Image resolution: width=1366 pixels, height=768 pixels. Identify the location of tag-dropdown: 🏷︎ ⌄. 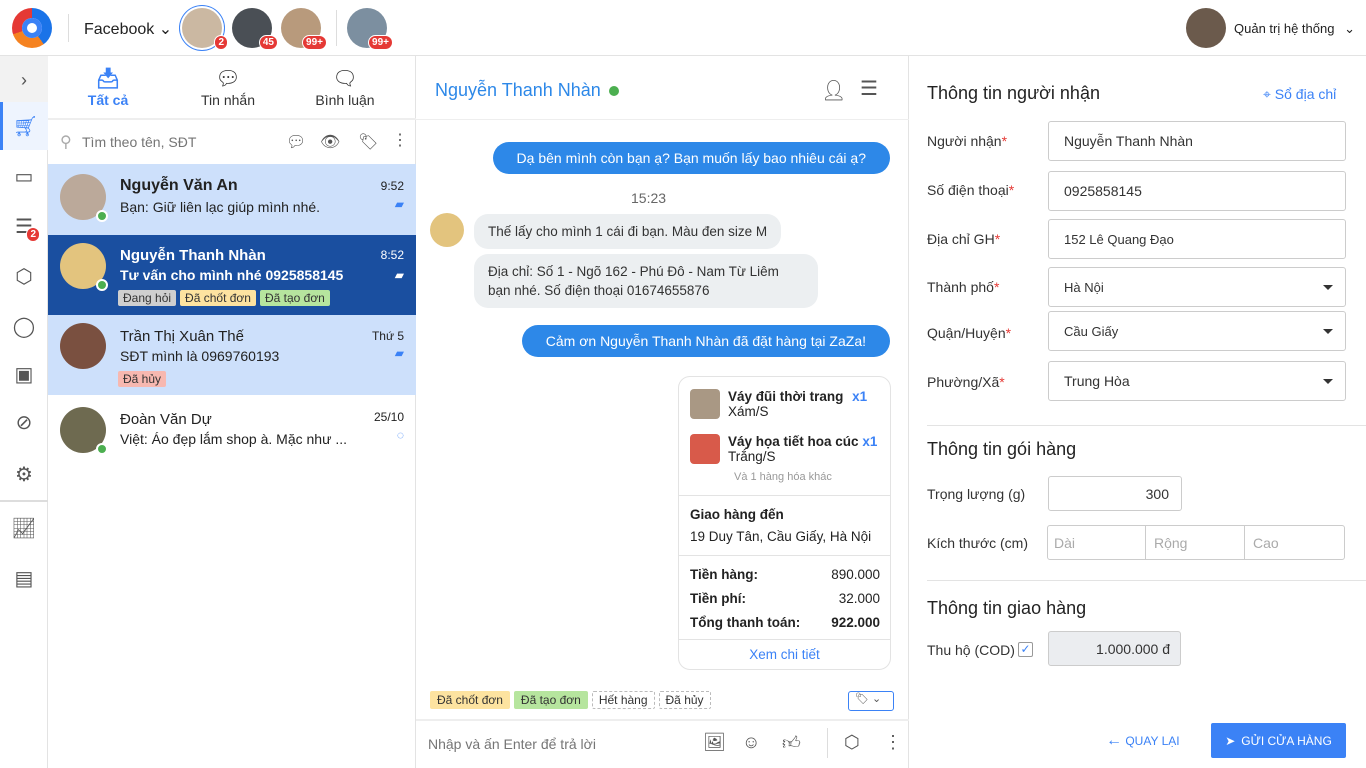
(871, 701).